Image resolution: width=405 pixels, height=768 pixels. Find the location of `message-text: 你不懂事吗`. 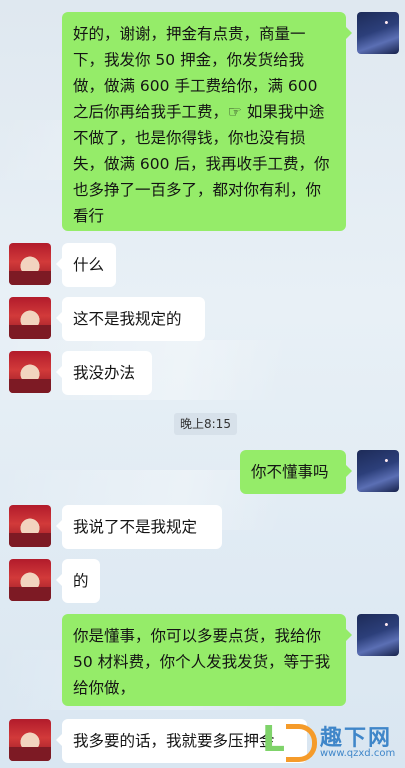

message-text: 你不懂事吗 is located at coordinates (290, 472).